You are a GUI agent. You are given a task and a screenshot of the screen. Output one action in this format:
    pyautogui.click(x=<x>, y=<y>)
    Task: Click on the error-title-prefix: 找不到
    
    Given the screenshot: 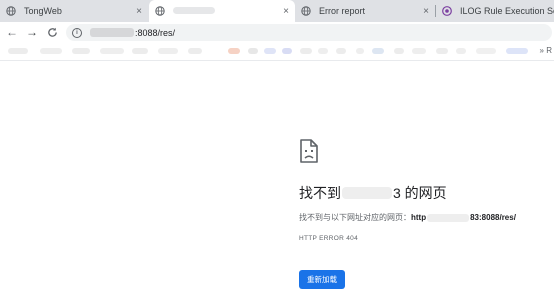 What is the action you would take?
    pyautogui.click(x=320, y=193)
    